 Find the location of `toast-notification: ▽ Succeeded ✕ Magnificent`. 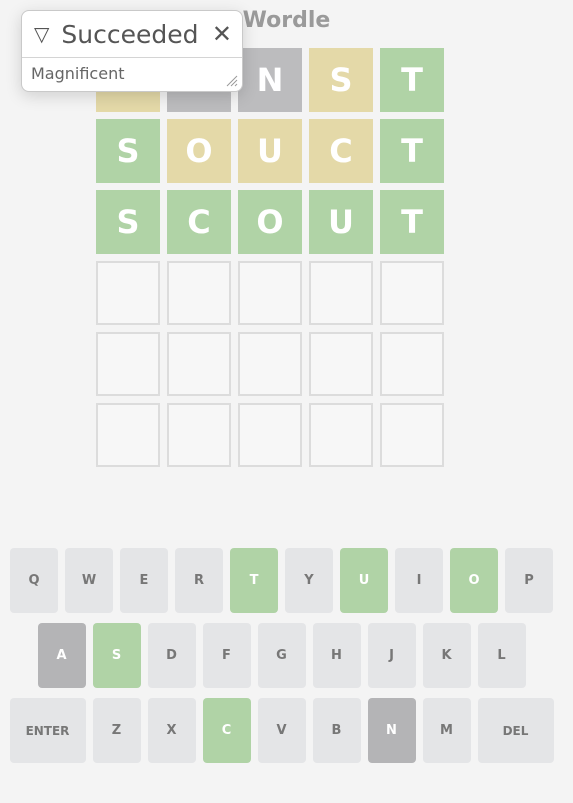

toast-notification: ▽ Succeeded ✕ Magnificent is located at coordinates (132, 51).